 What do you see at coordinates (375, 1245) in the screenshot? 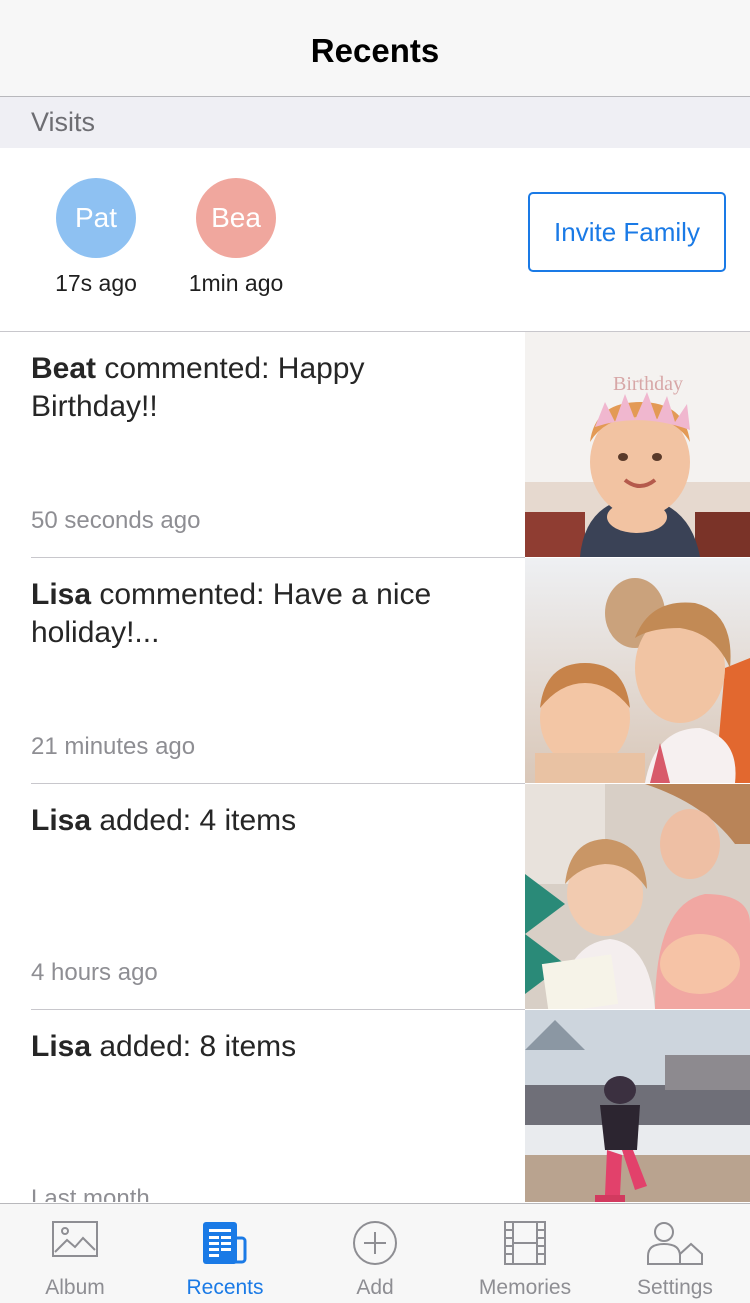
I see `plus-circle-icon` at bounding box center [375, 1245].